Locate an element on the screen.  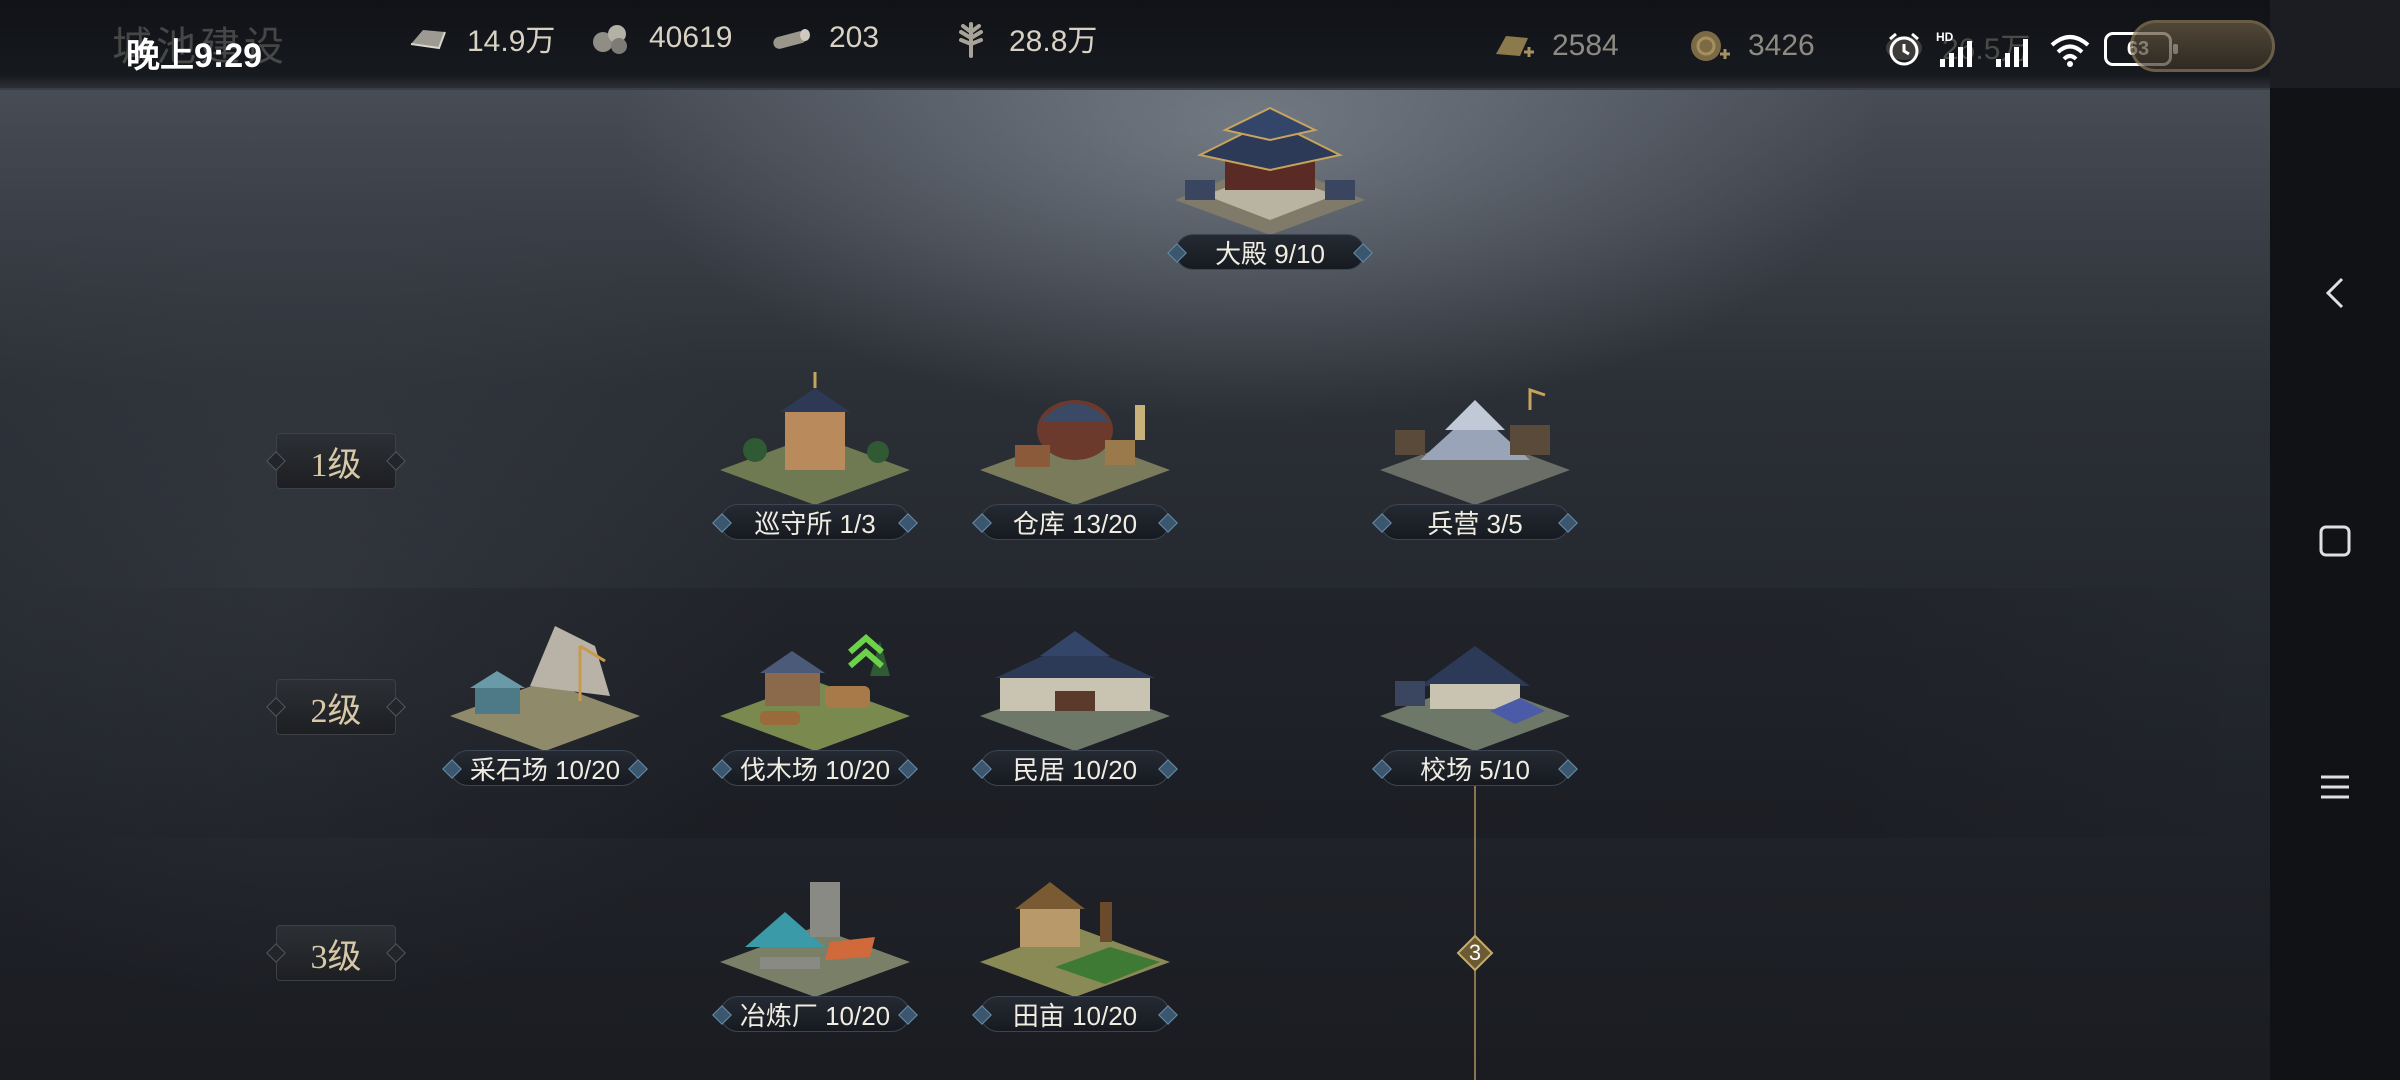
building-smelter: 冶炼厂 10/20 is located at coordinates (815, 947).